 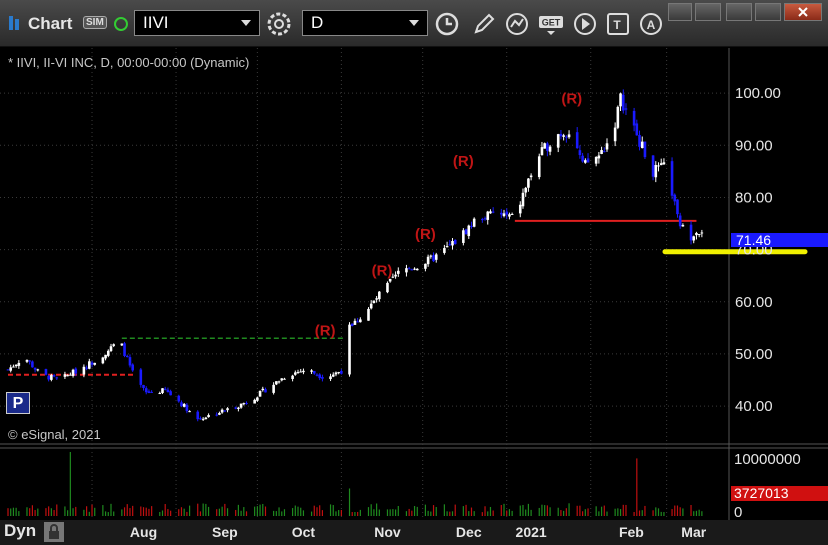 What do you see at coordinates (279, 24) in the screenshot?
I see `settings-gear-icon` at bounding box center [279, 24].